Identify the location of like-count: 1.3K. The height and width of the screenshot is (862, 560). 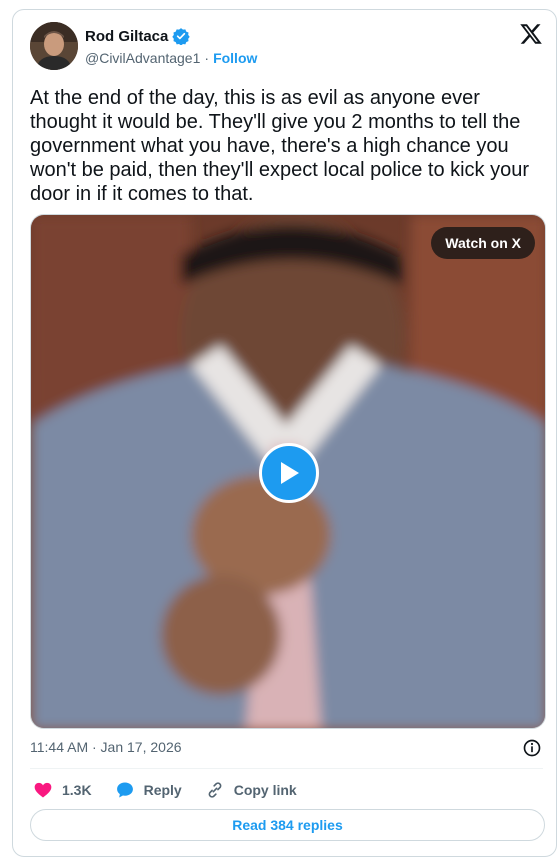
(77, 790).